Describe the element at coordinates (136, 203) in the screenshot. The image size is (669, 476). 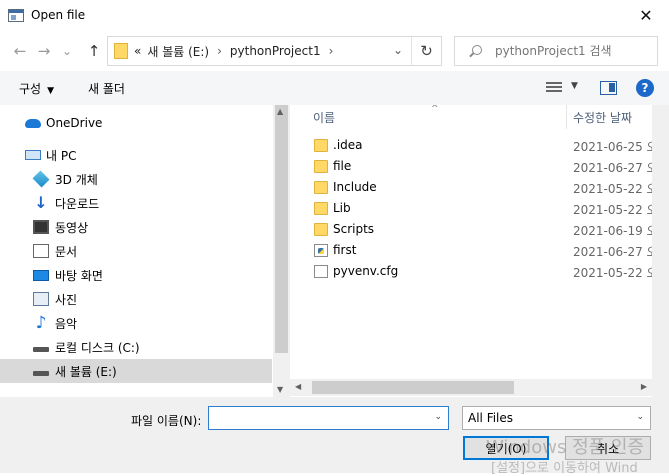
I see `nav-item-downloads: ↓ 다운로드` at that location.